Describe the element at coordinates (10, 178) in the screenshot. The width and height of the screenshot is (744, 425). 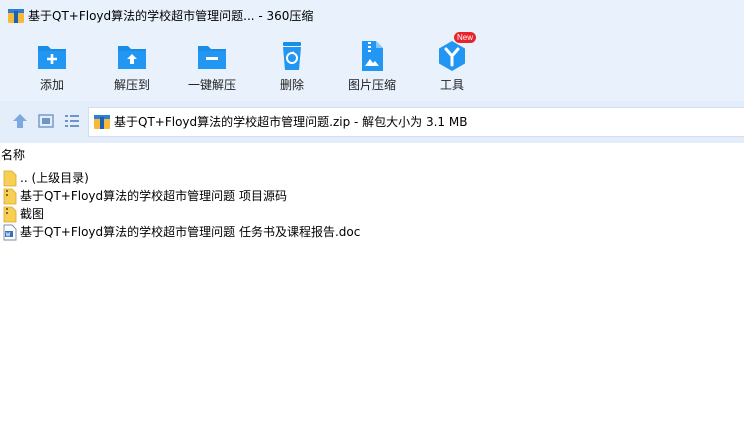
I see `folder-icon` at that location.